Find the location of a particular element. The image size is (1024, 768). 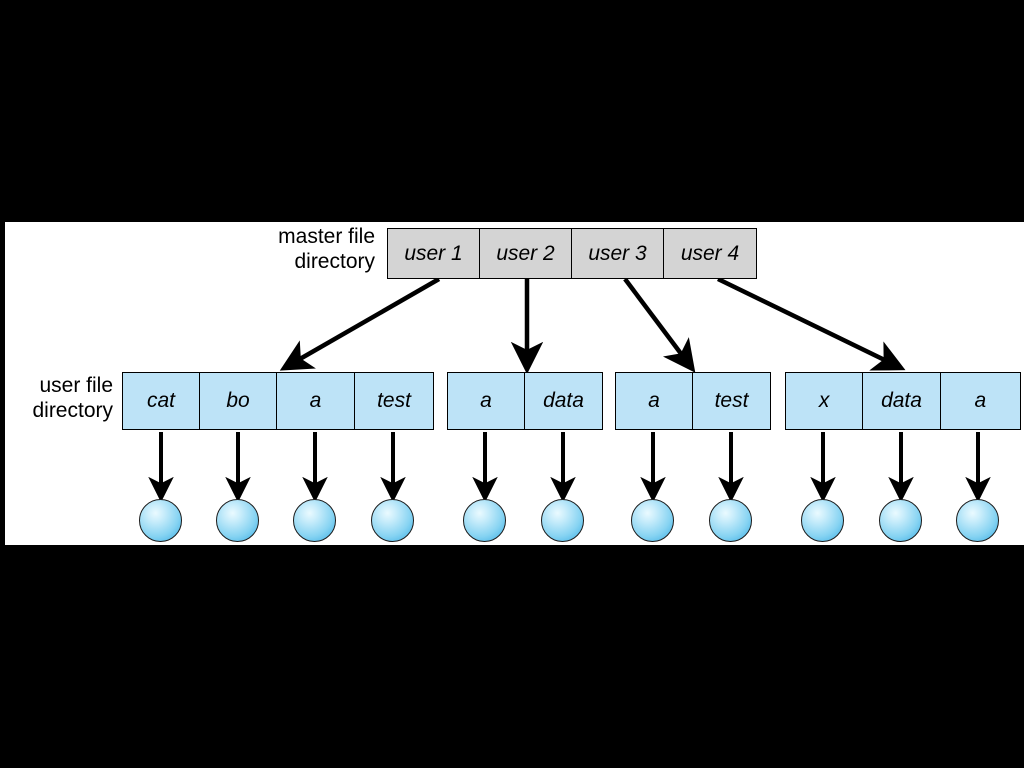

master-file-directory-label: master file directory is located at coordinates (326, 249).